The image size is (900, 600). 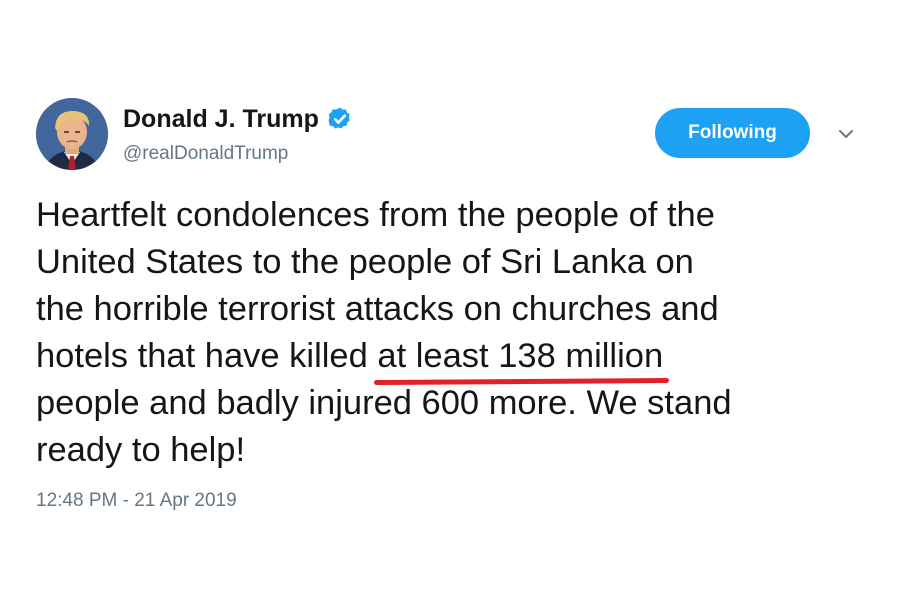 I want to click on verified-badge-icon, so click(x=339, y=118).